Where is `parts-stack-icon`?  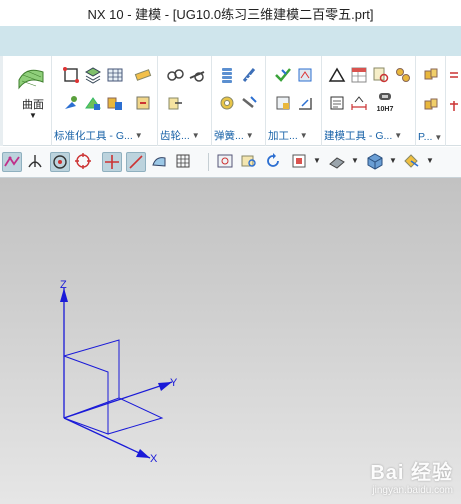 parts-stack-icon is located at coordinates (431, 103).